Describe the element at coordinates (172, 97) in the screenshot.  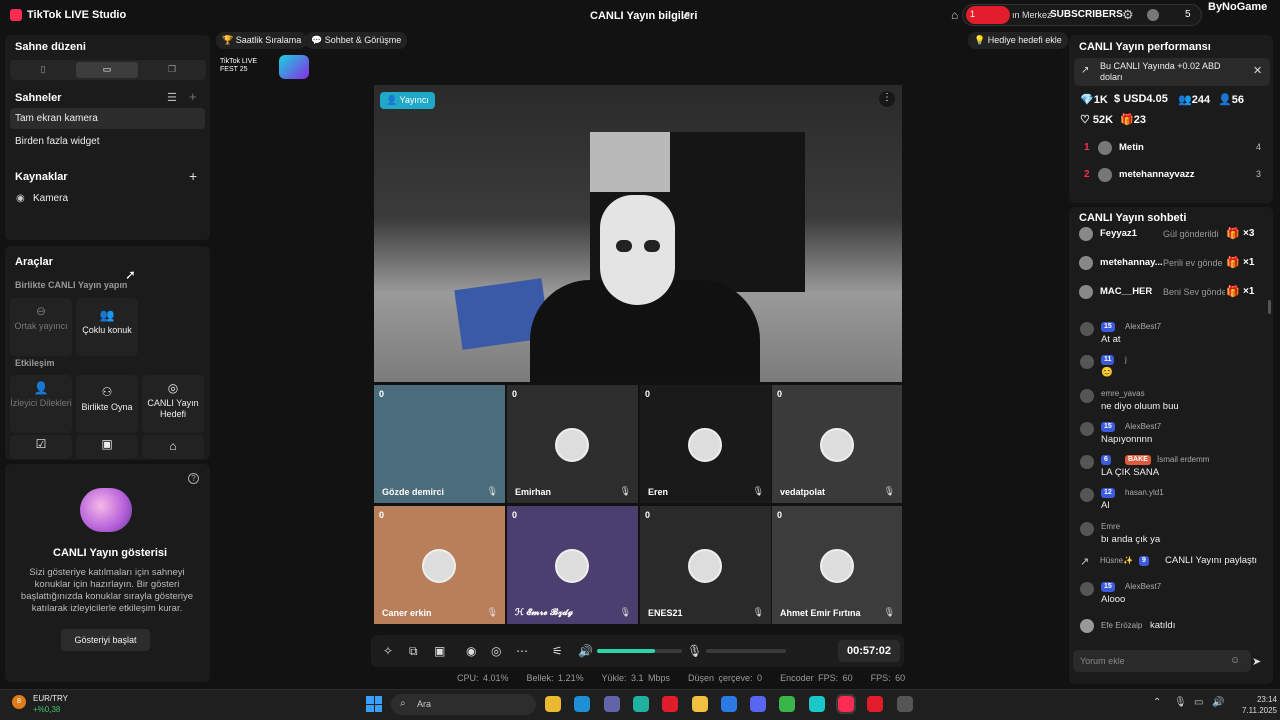
I see `list-icon: ☰` at that location.